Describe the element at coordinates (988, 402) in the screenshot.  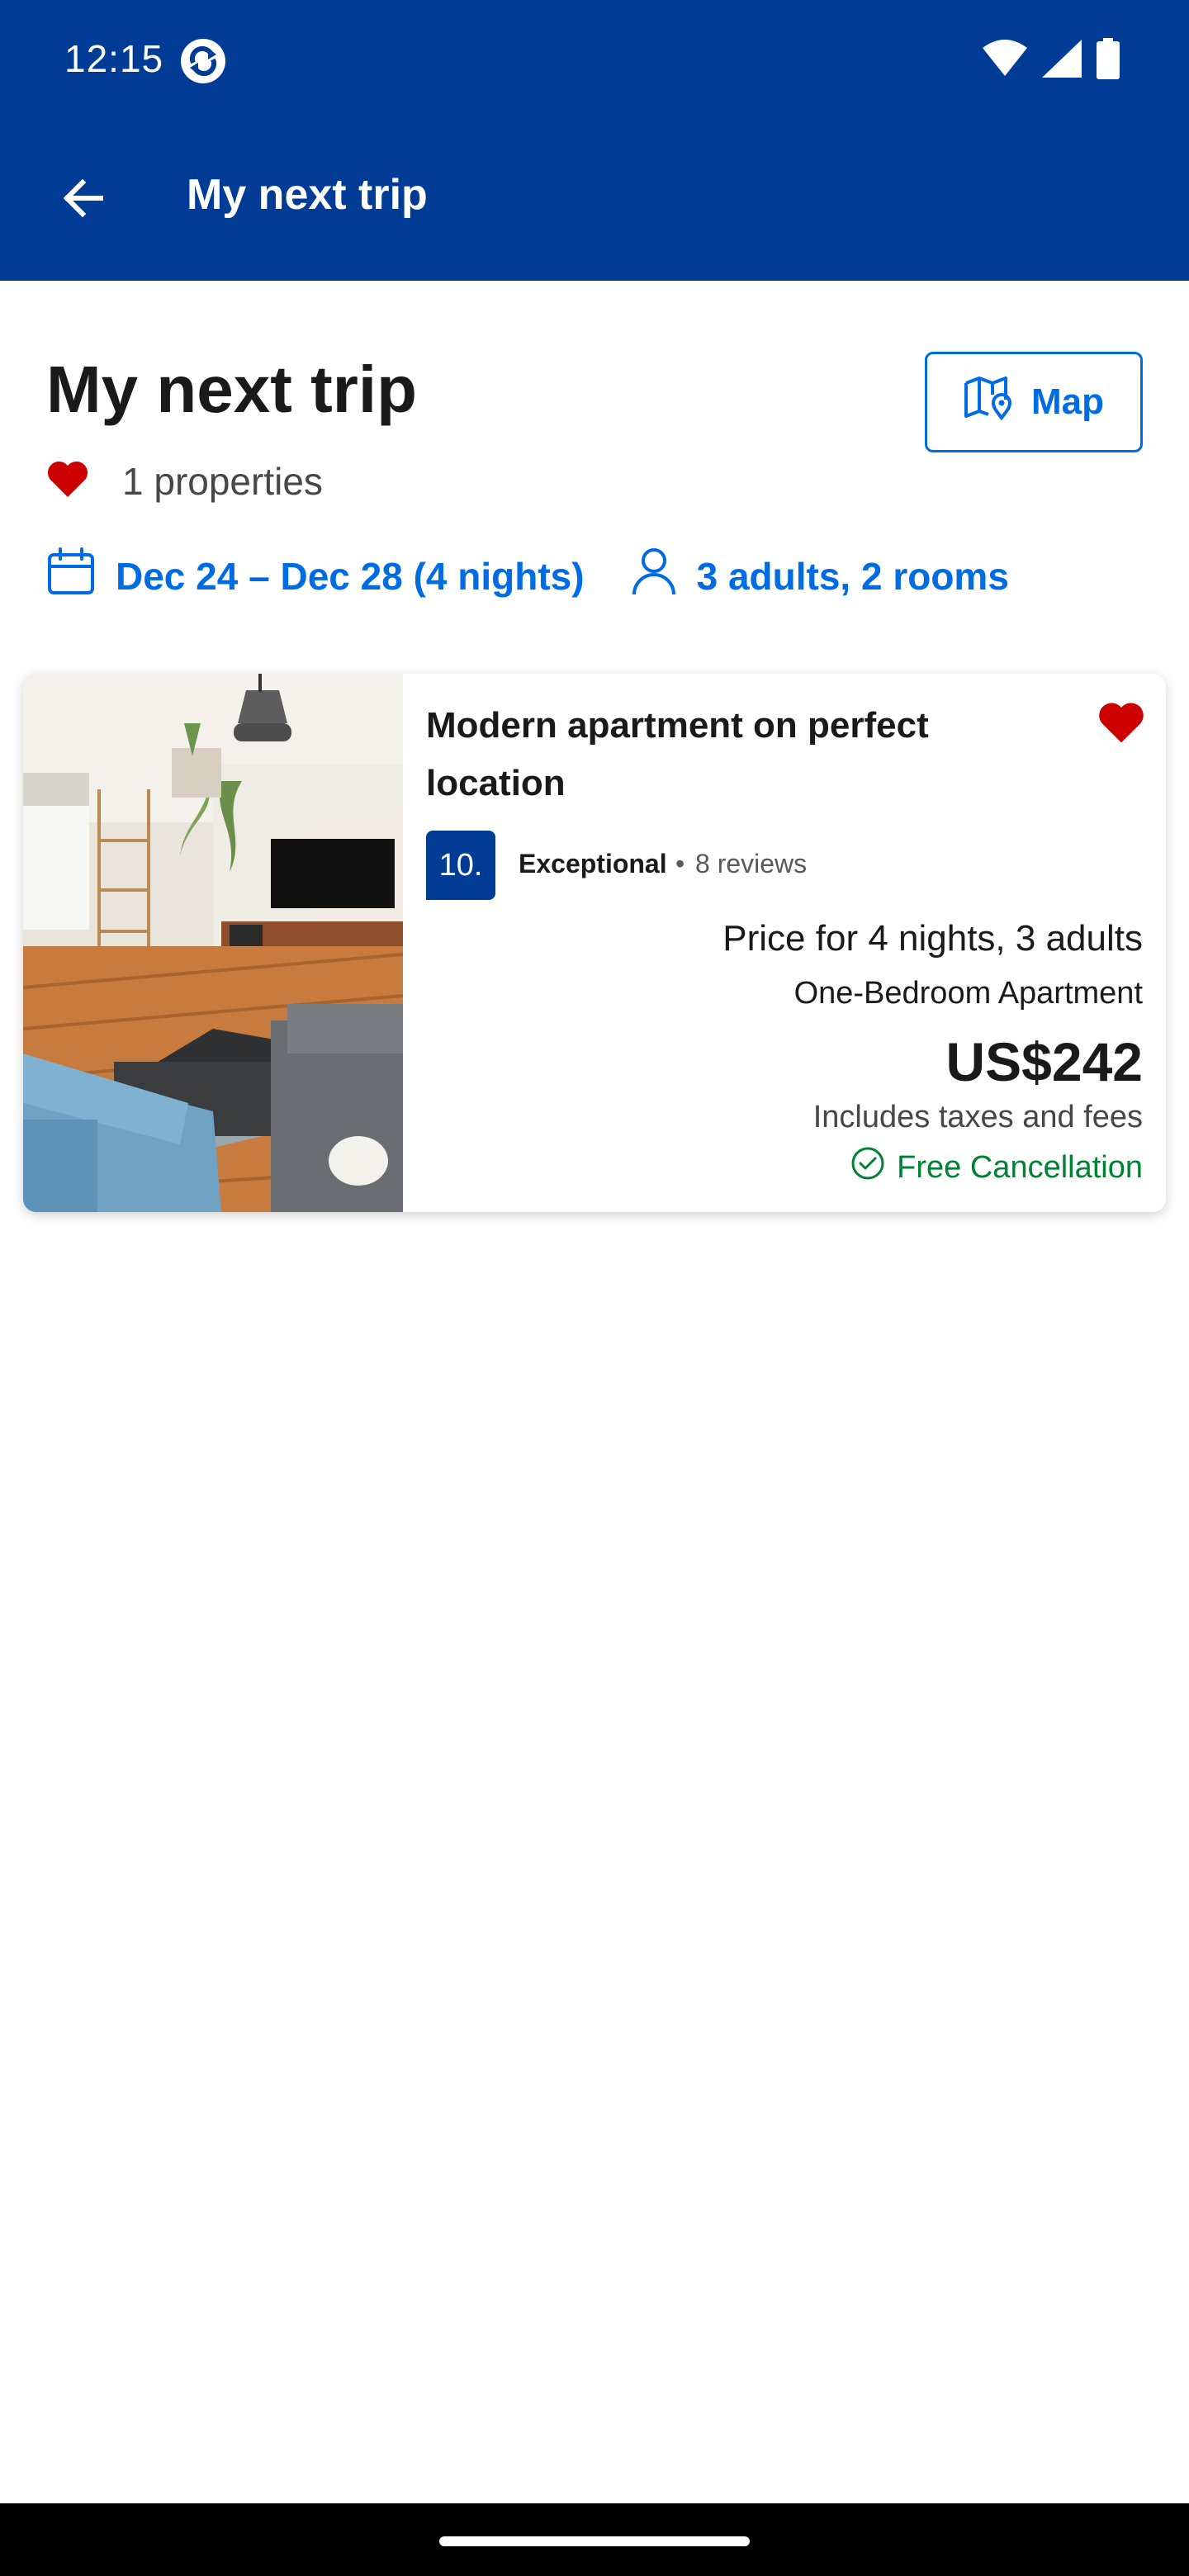
I see `map-icon` at that location.